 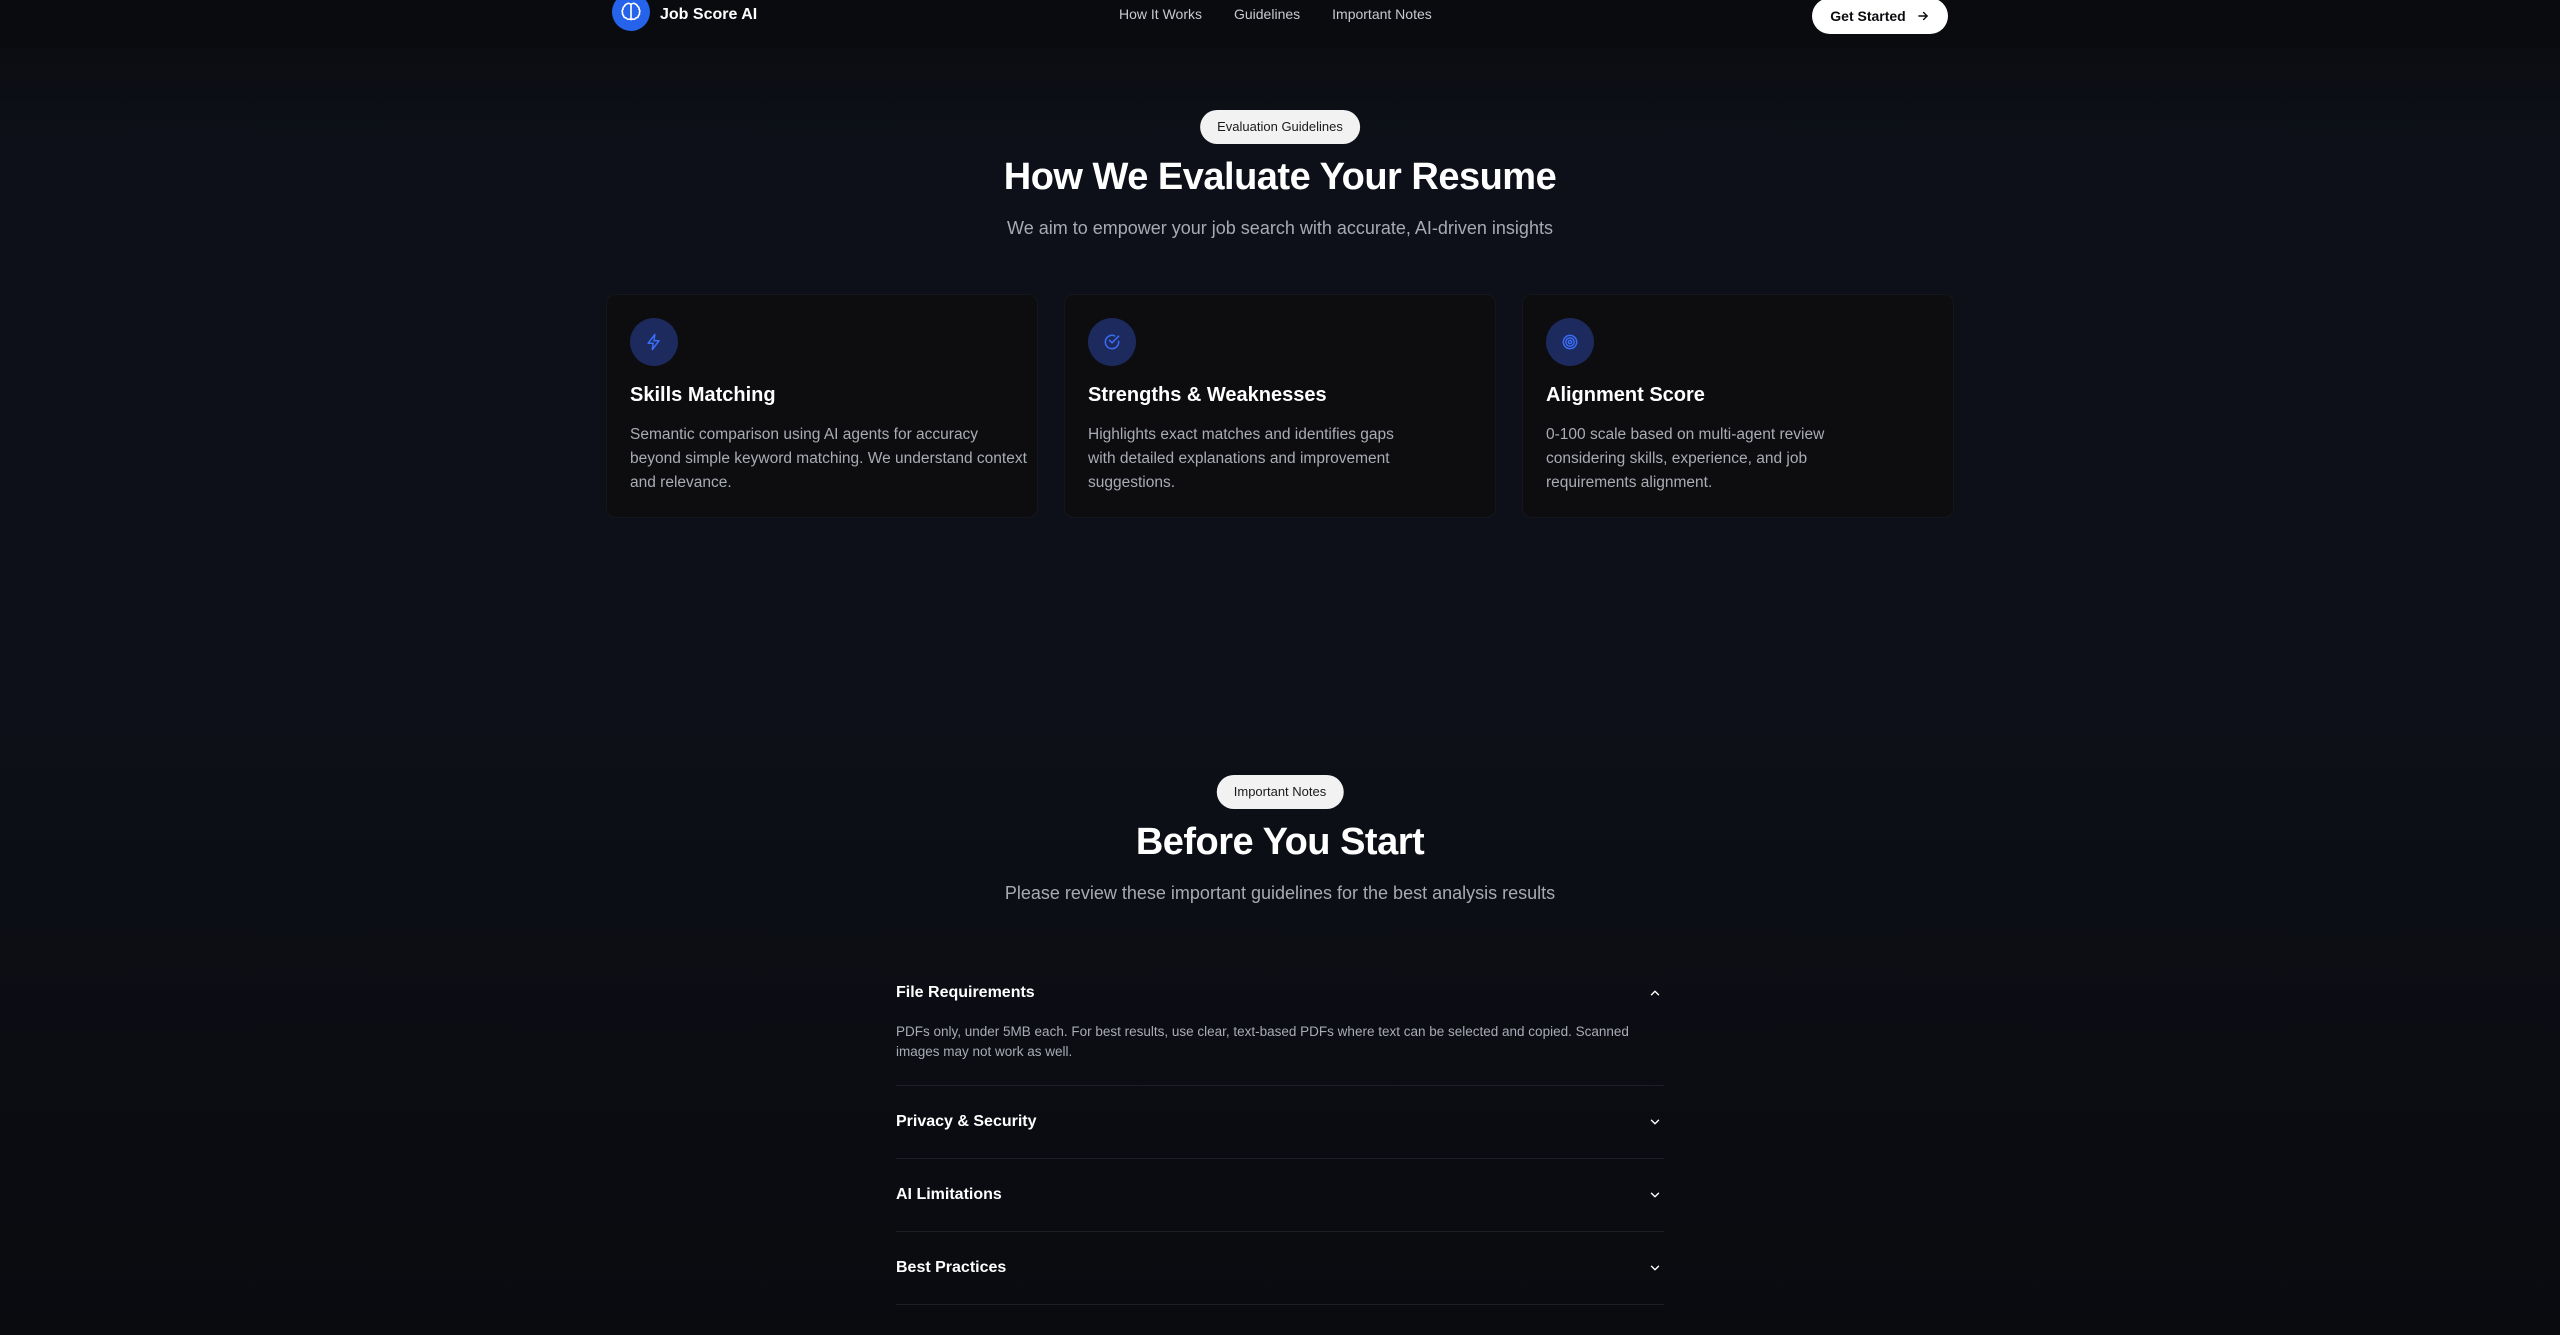 What do you see at coordinates (949, 1194) in the screenshot?
I see `accordion-title: AI Limitations` at bounding box center [949, 1194].